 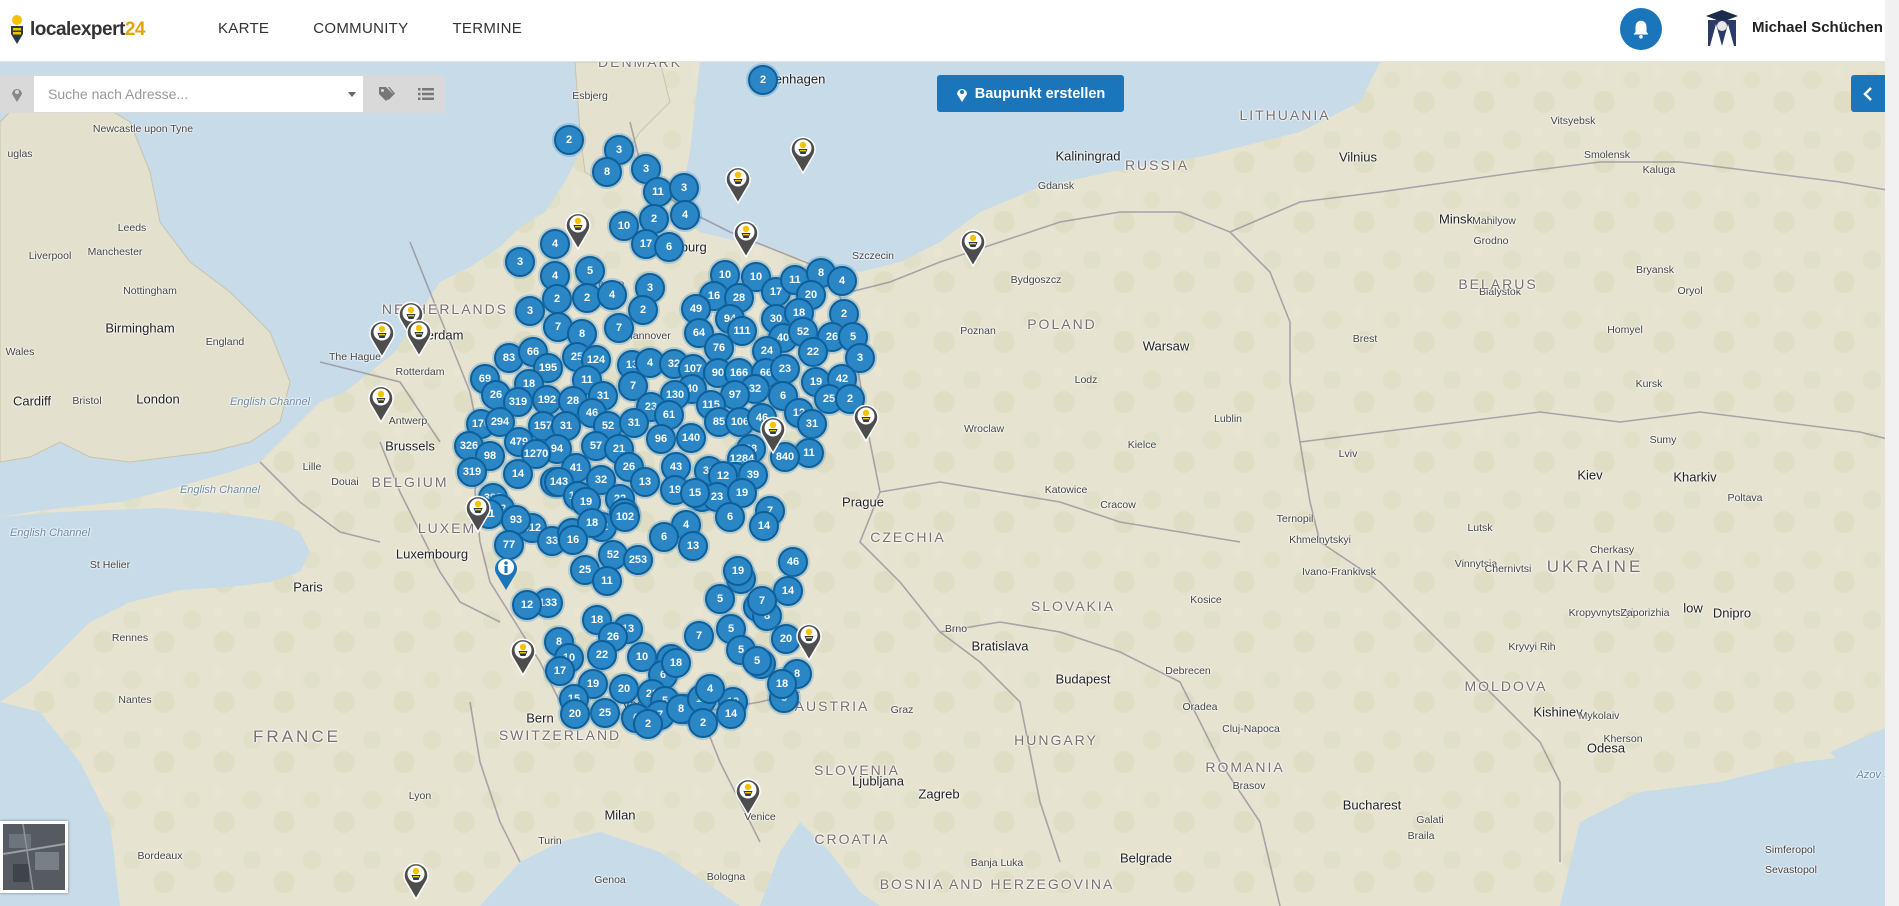 What do you see at coordinates (1641, 29) in the screenshot?
I see `notifications-button` at bounding box center [1641, 29].